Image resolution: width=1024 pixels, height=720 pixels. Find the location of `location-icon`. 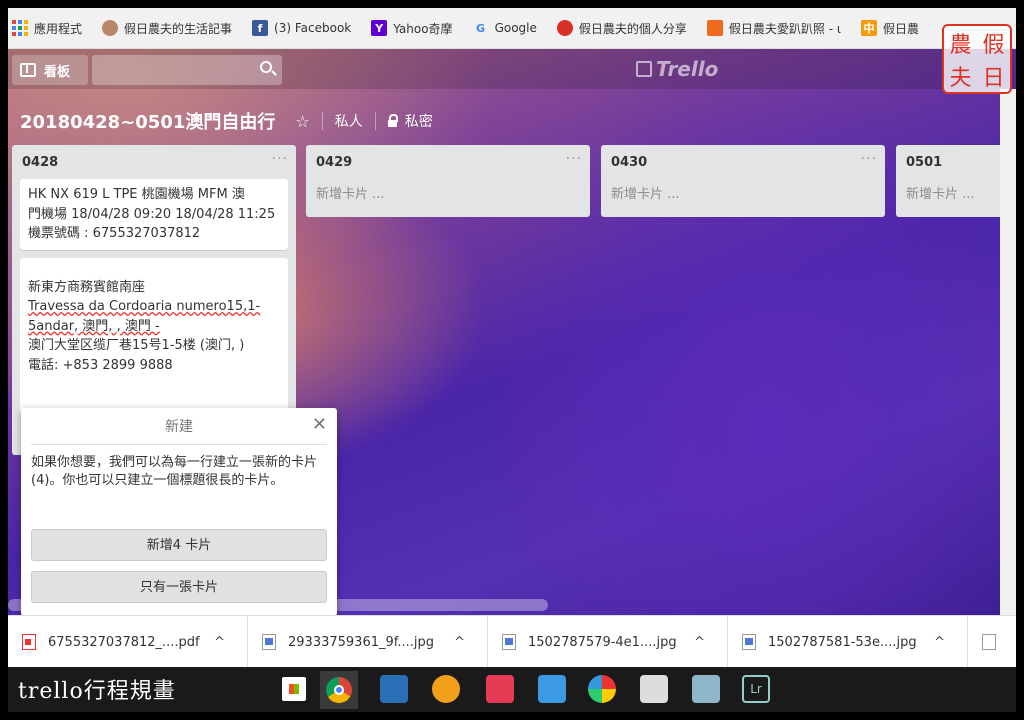

location-icon is located at coordinates (564, 28).